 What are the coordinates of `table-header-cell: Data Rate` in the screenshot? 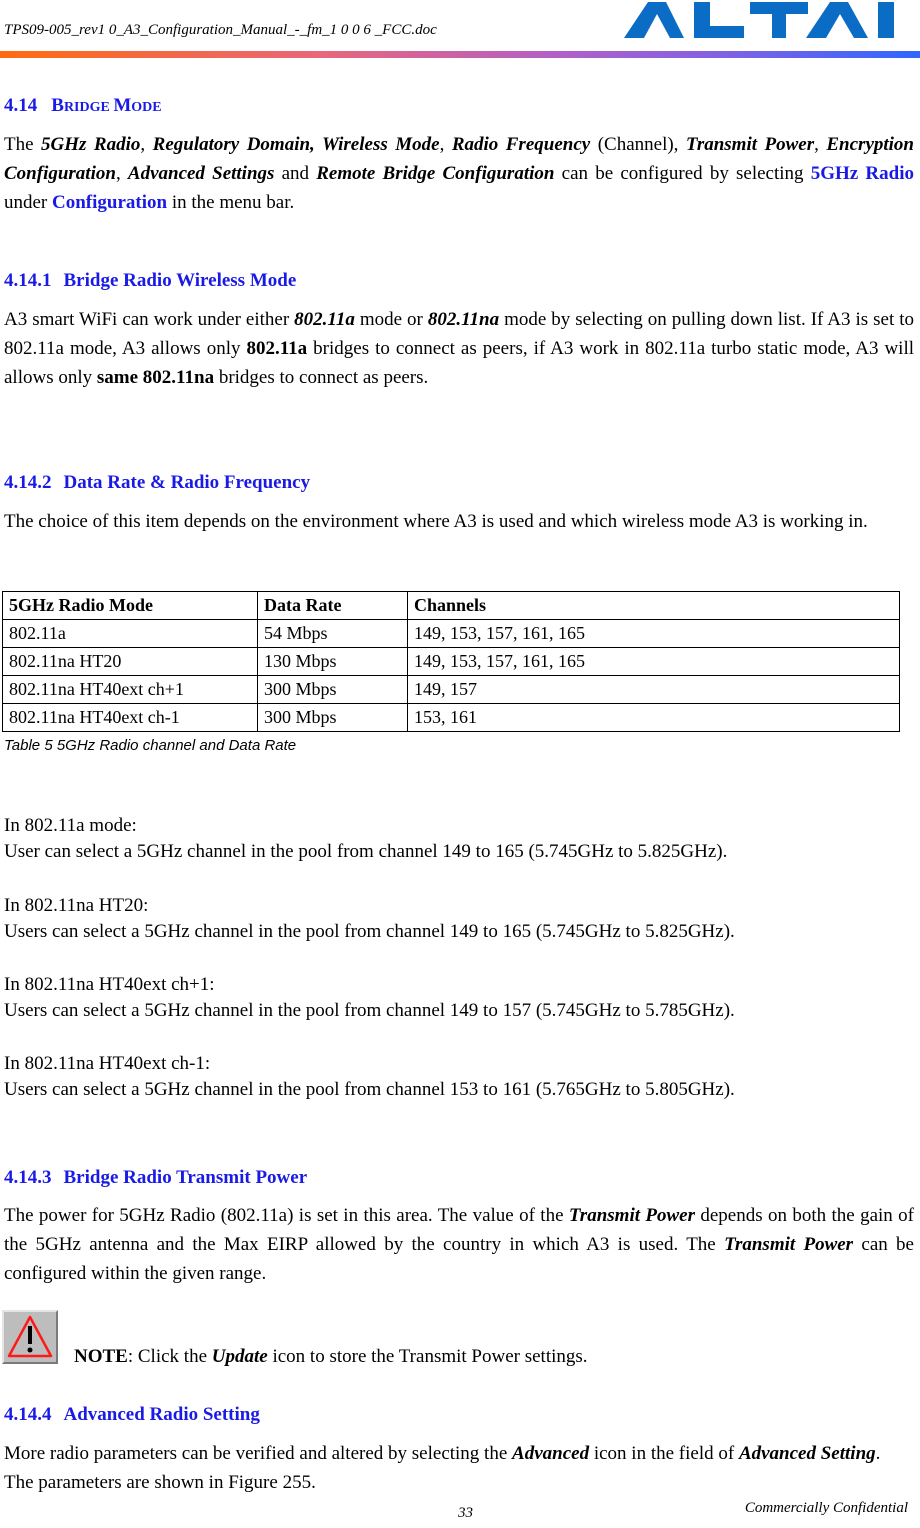 It's located at (332, 605).